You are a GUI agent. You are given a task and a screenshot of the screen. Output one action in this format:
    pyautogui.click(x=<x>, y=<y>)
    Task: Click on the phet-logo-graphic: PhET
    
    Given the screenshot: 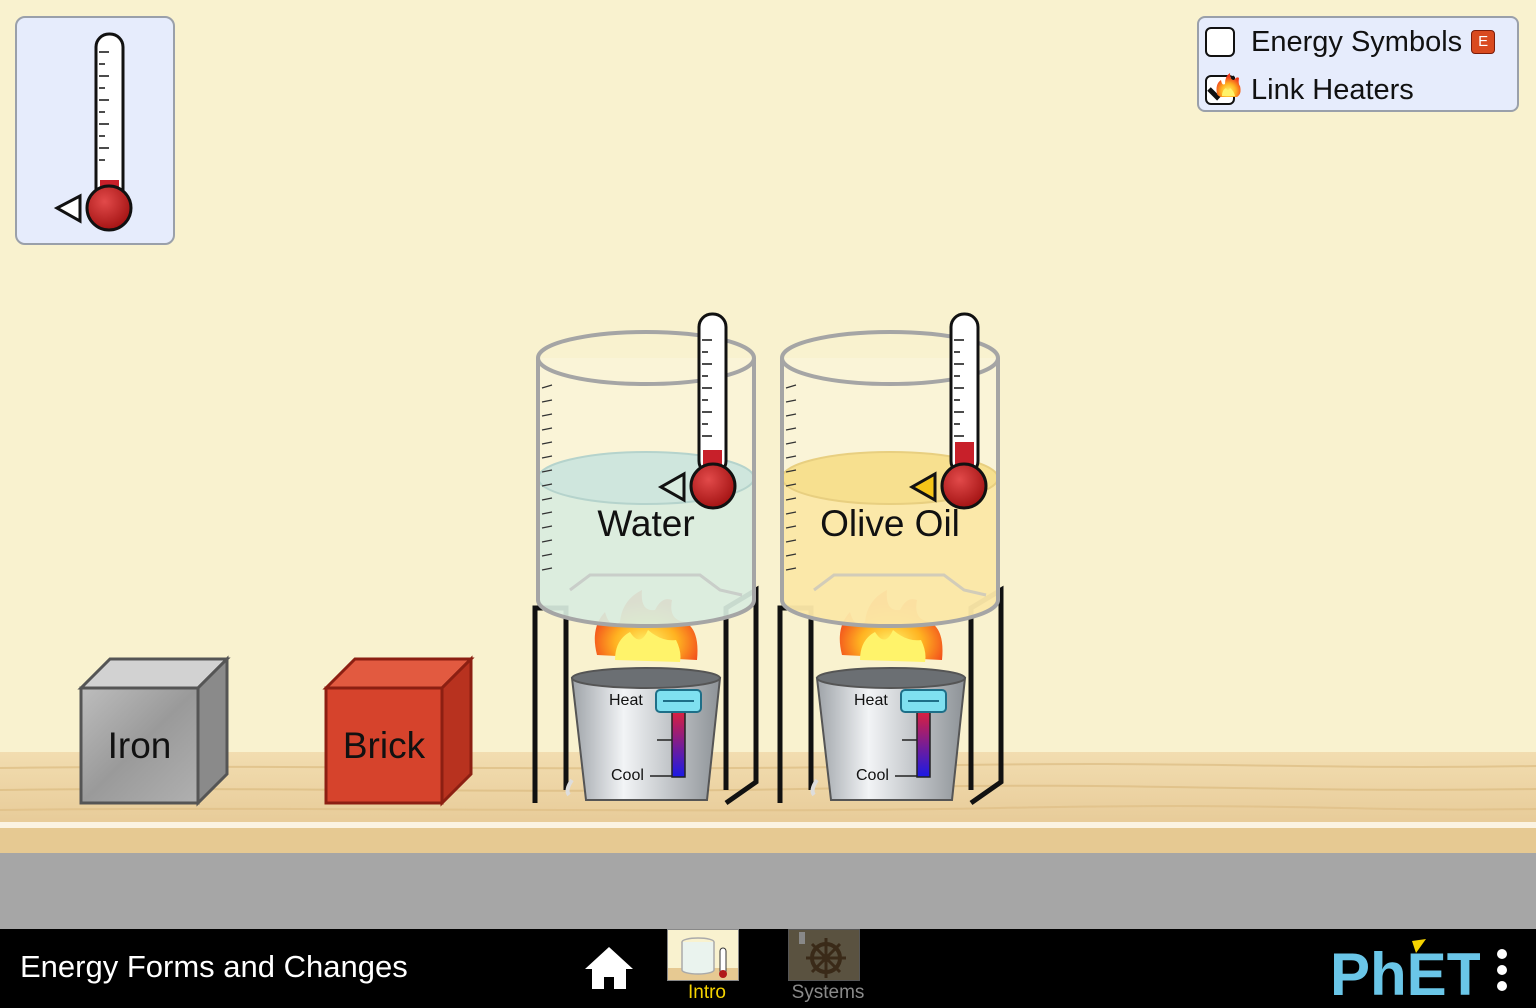 What is the action you would take?
    pyautogui.click(x=1405, y=971)
    